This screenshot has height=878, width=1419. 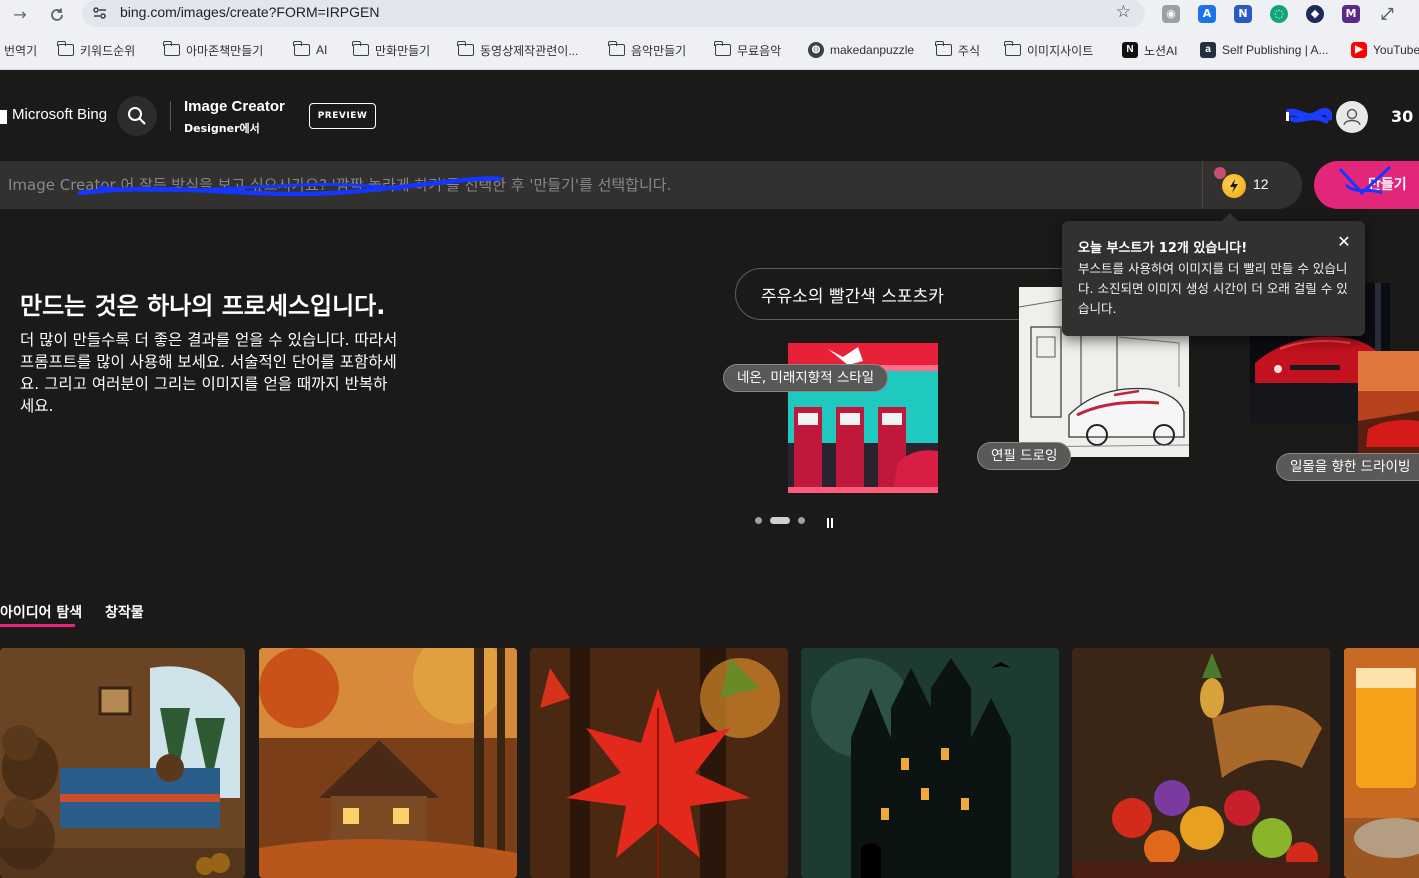 I want to click on bookmark-label: 키워드순위, so click(x=108, y=50).